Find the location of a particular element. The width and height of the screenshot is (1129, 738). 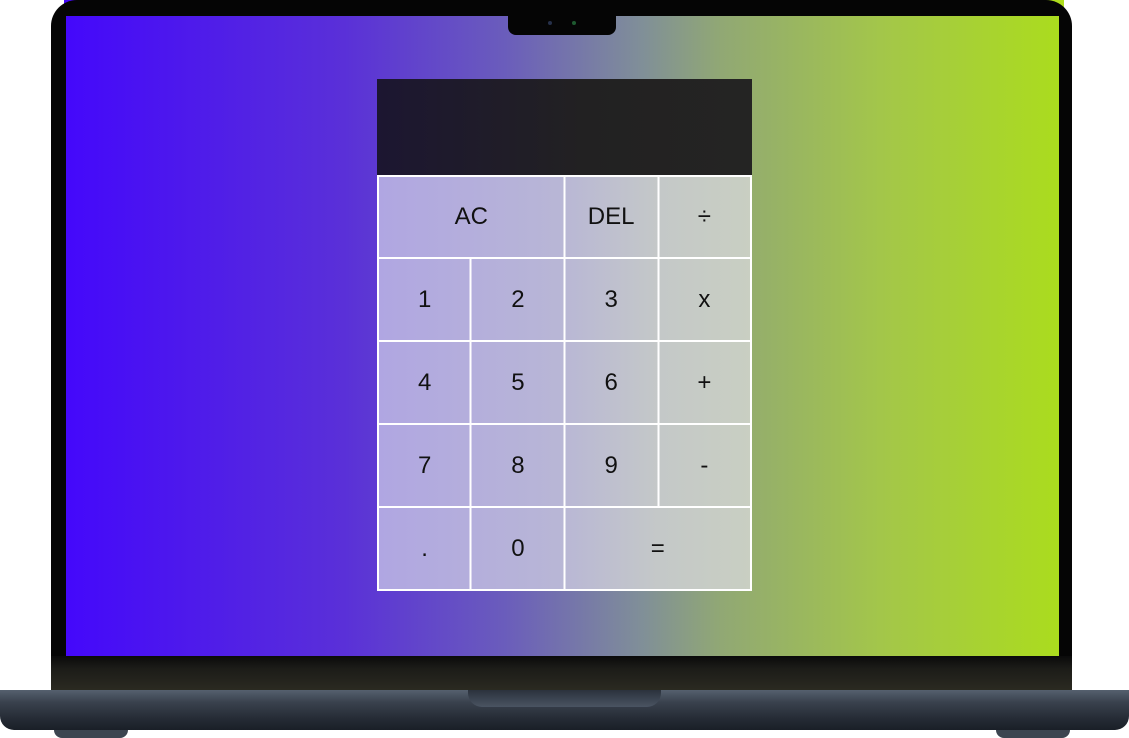

digit-0-button: 0 is located at coordinates (517, 548).